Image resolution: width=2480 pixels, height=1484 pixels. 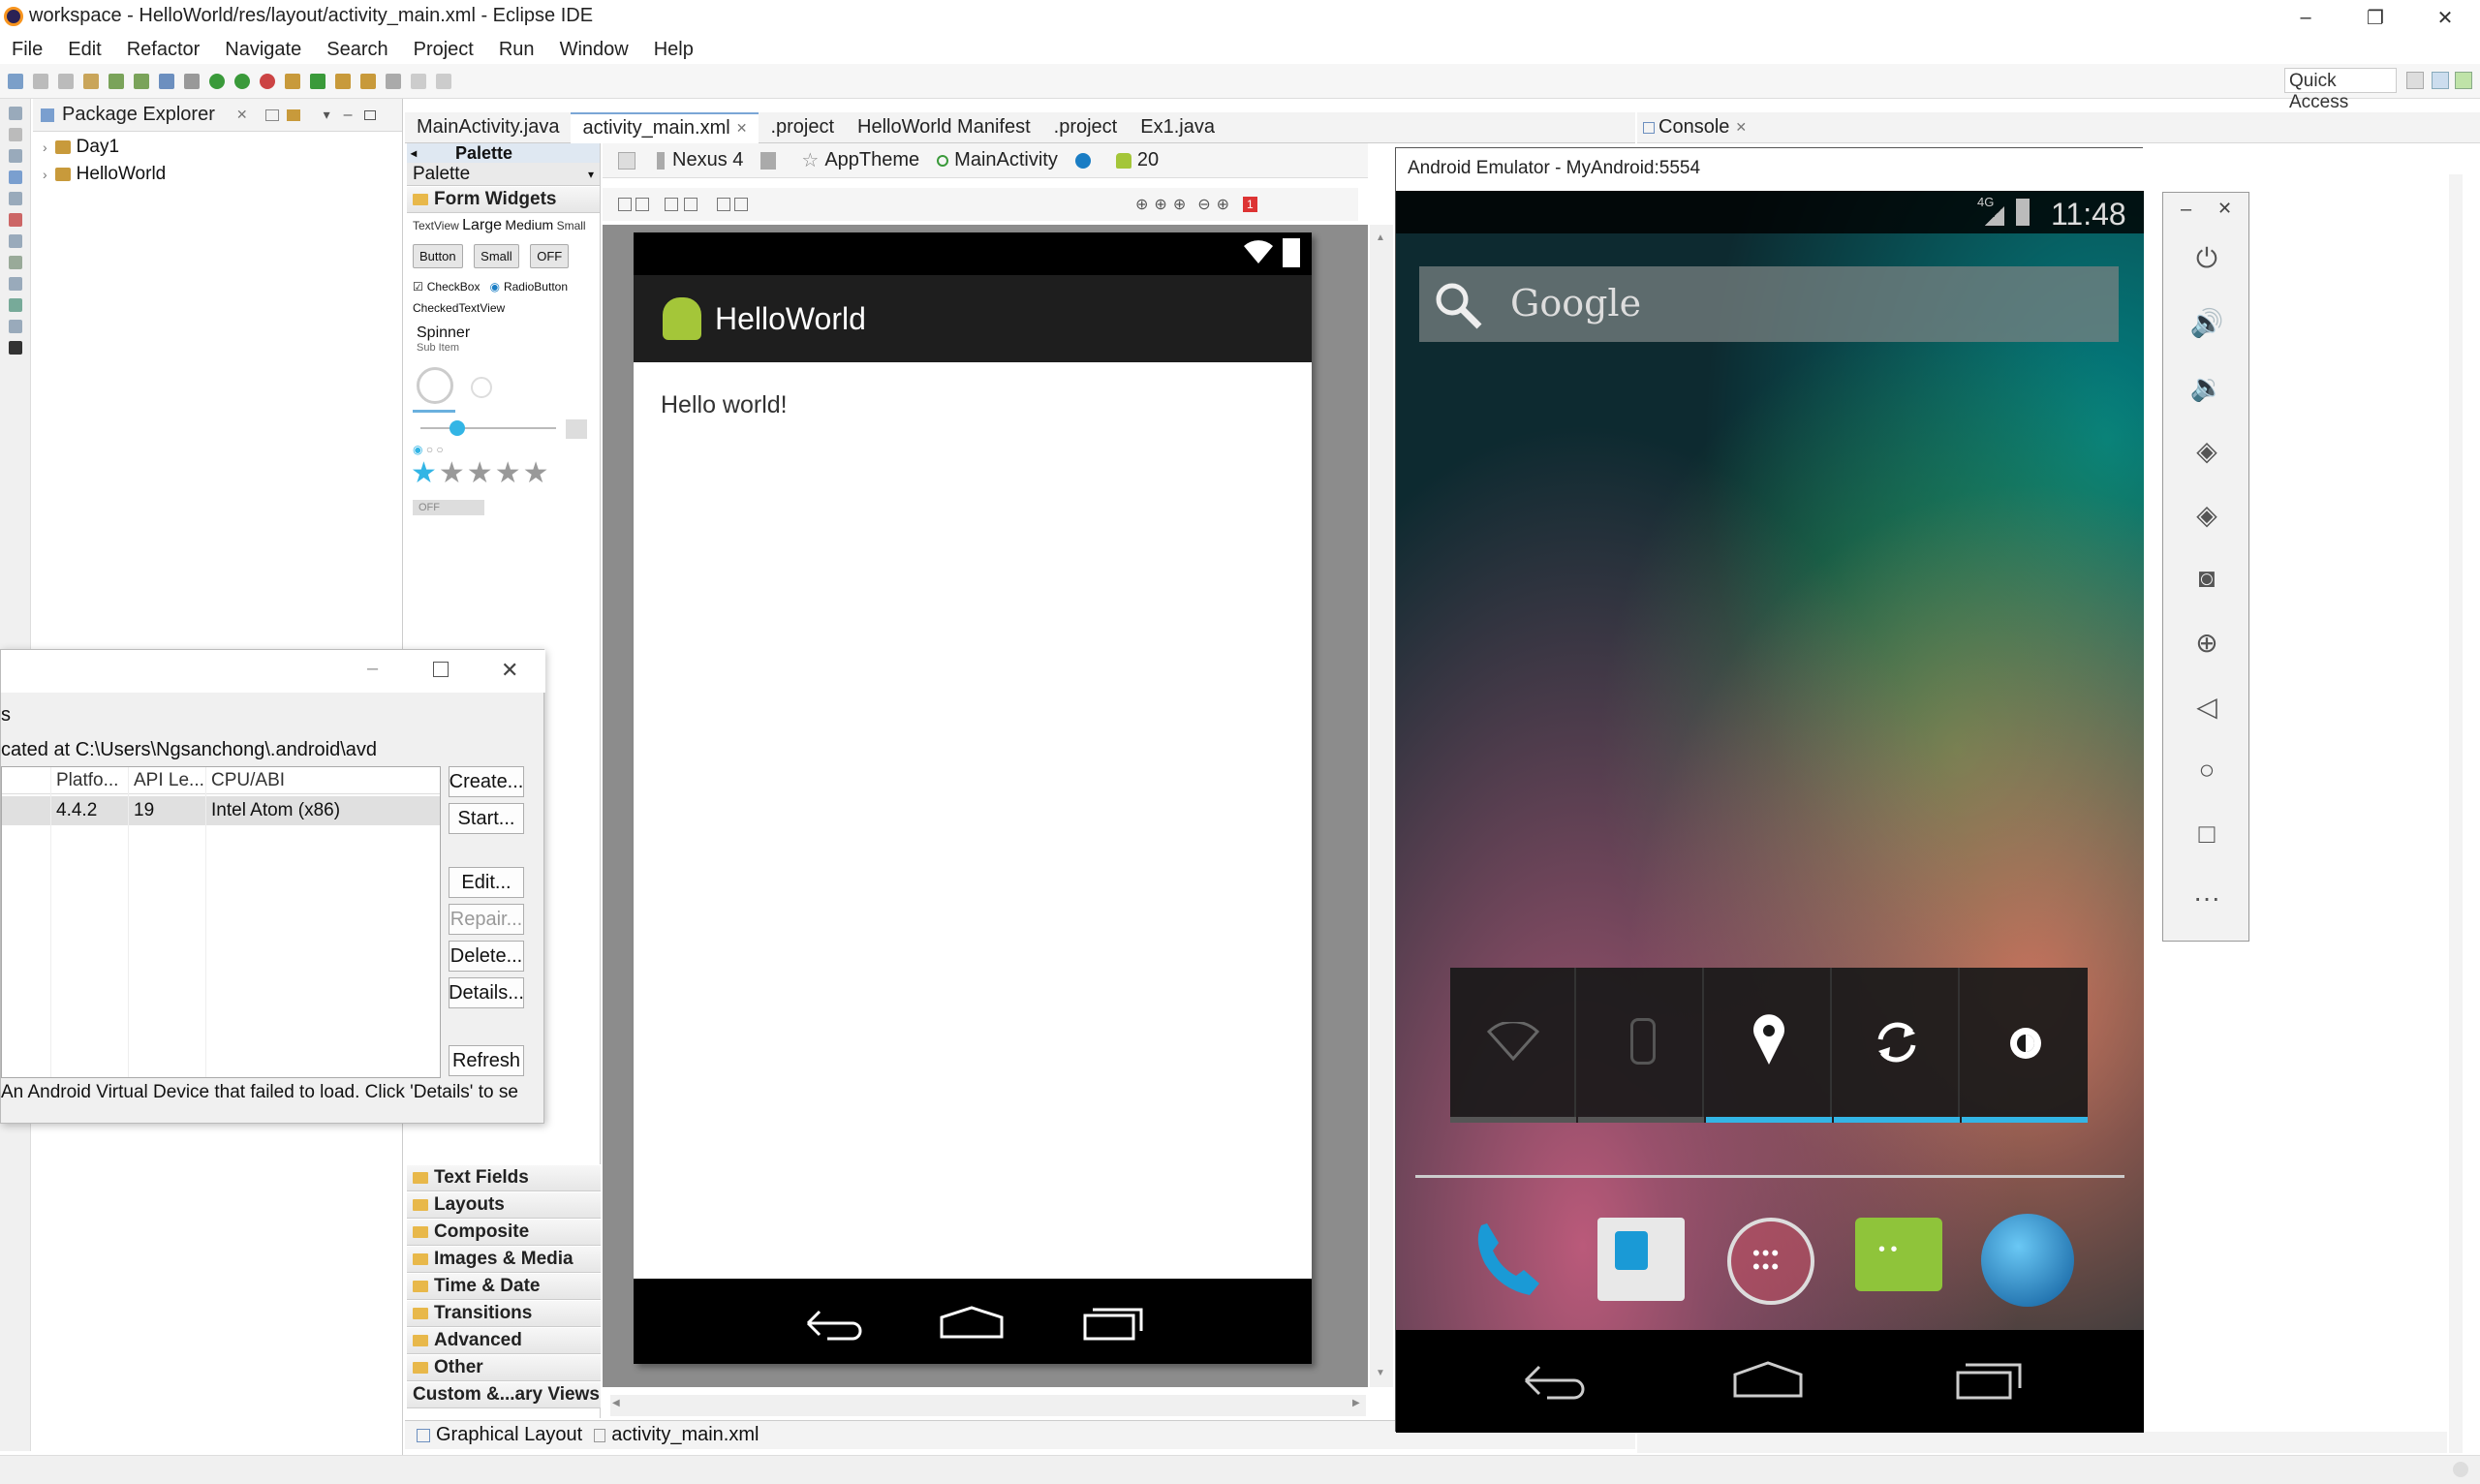 I want to click on scroll-down-icon: ▼, so click(x=1380, y=1373).